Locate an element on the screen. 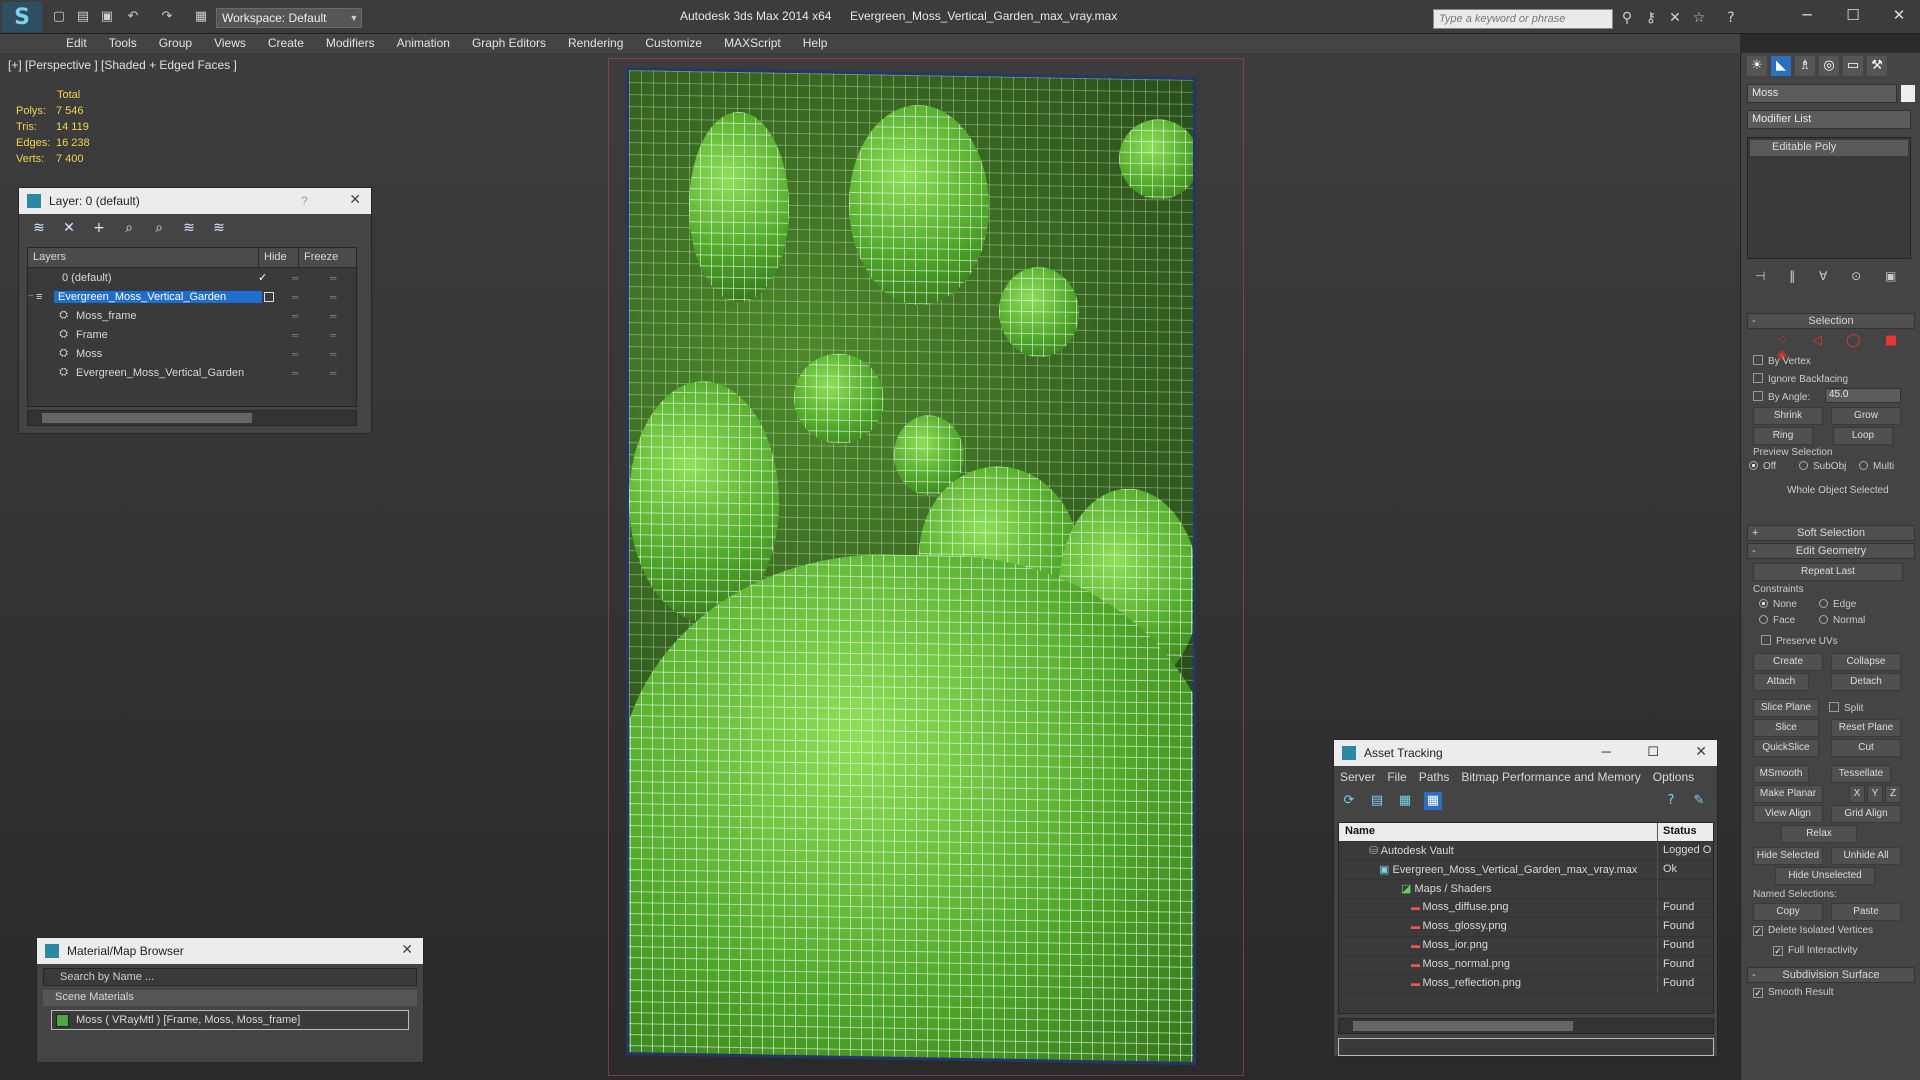  object-color-swatch is located at coordinates (1908, 93).